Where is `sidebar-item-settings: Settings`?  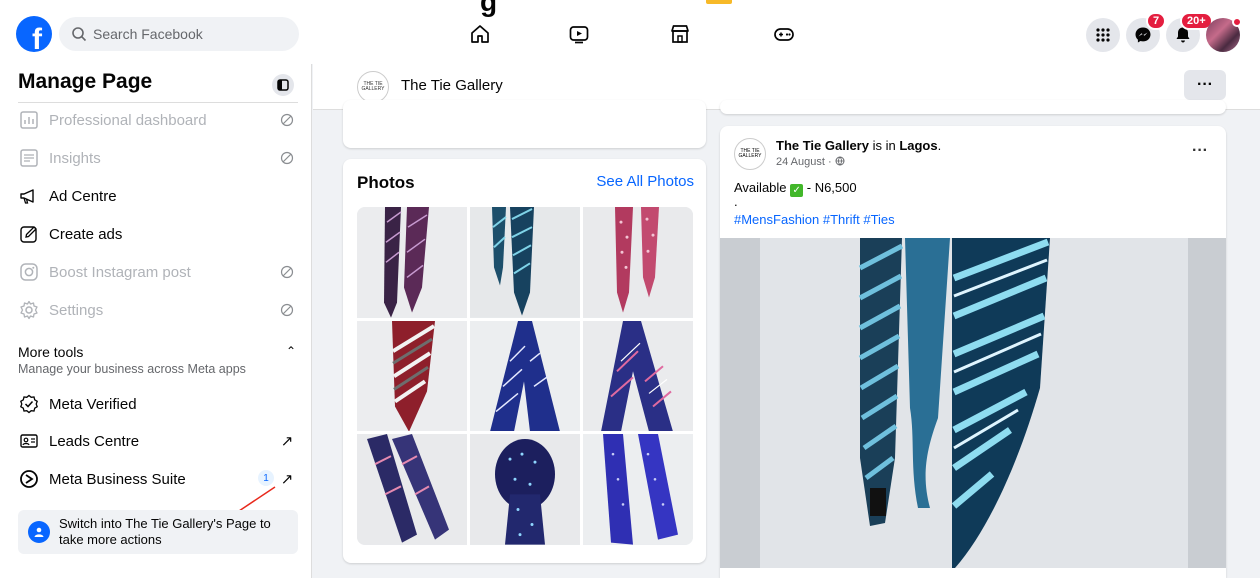
sidebar-item-settings: Settings is located at coordinates (159, 310).